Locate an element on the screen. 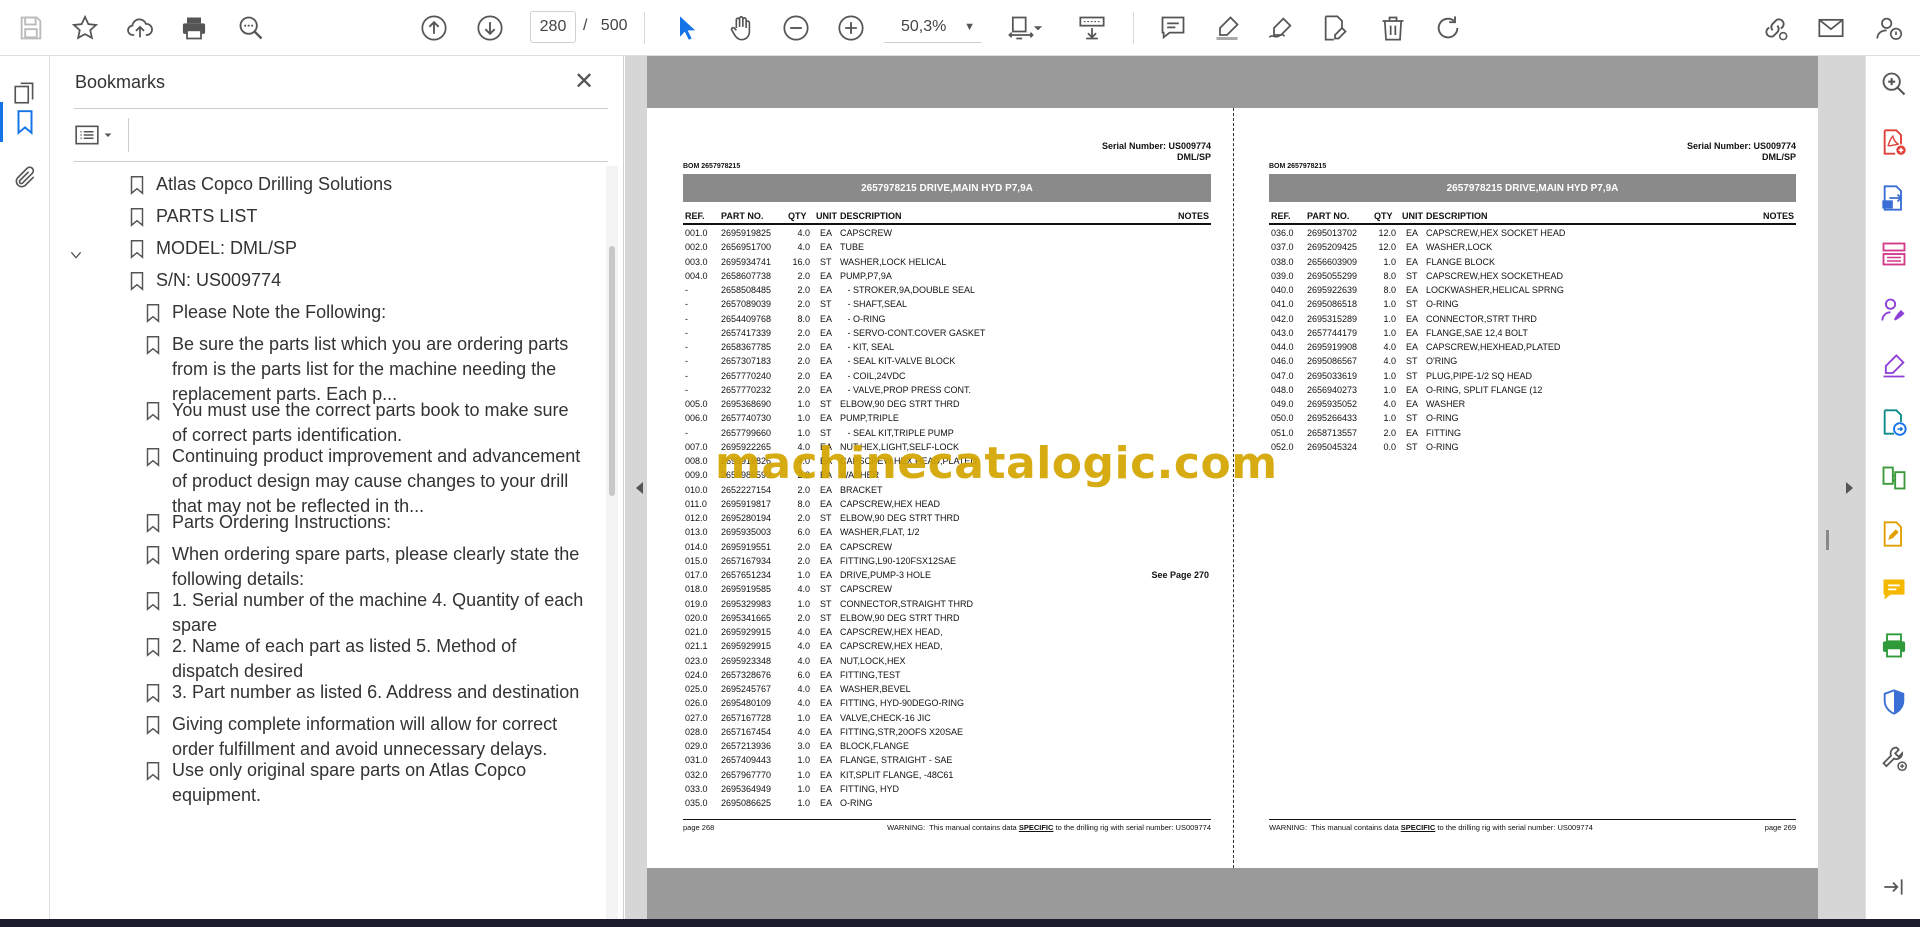 The height and width of the screenshot is (927, 1920). bookmark-label: MODEL: DML/SP is located at coordinates (227, 248).